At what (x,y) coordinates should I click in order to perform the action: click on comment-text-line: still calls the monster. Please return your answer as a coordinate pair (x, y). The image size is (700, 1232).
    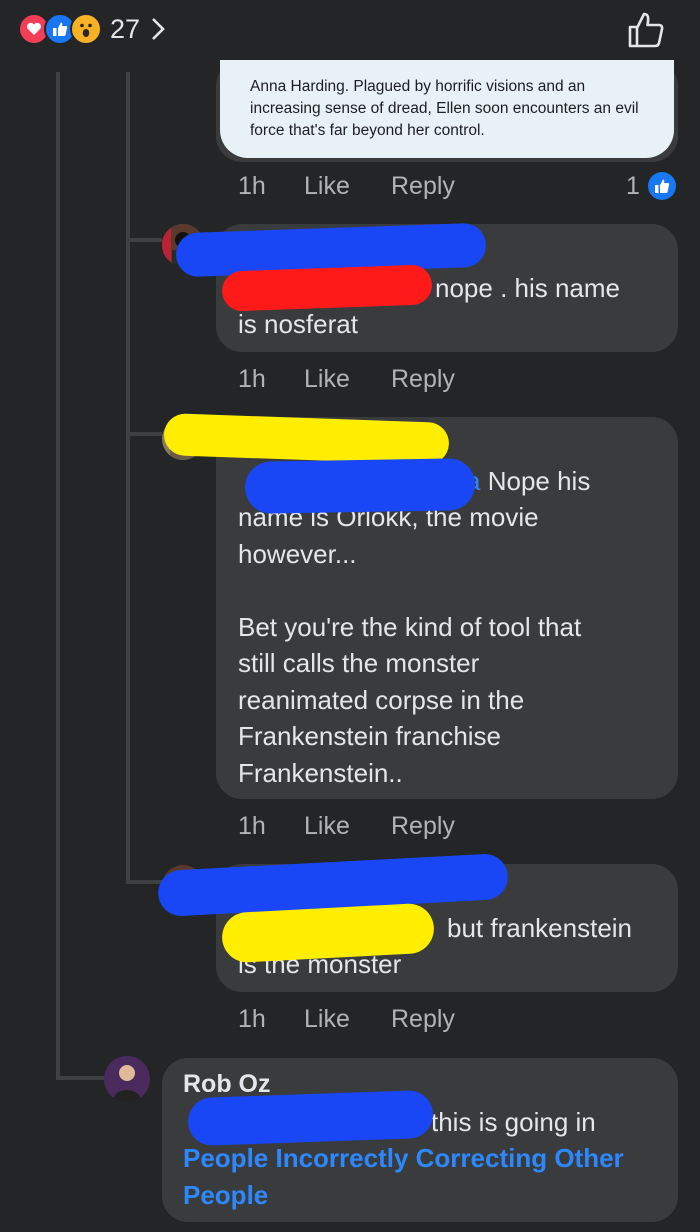
    Looking at the image, I should click on (359, 663).